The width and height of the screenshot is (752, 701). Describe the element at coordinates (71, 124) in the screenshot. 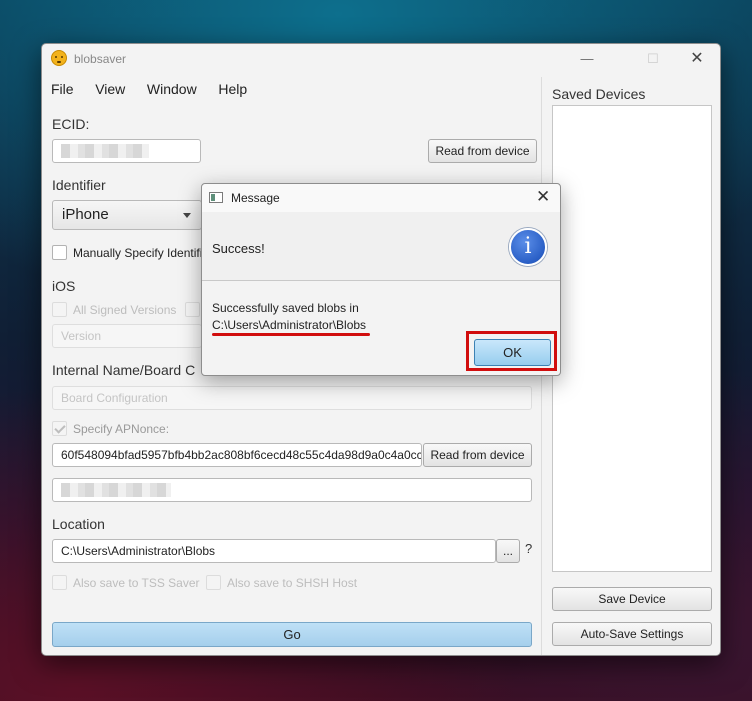

I see `ecid-label: ECID:` at that location.